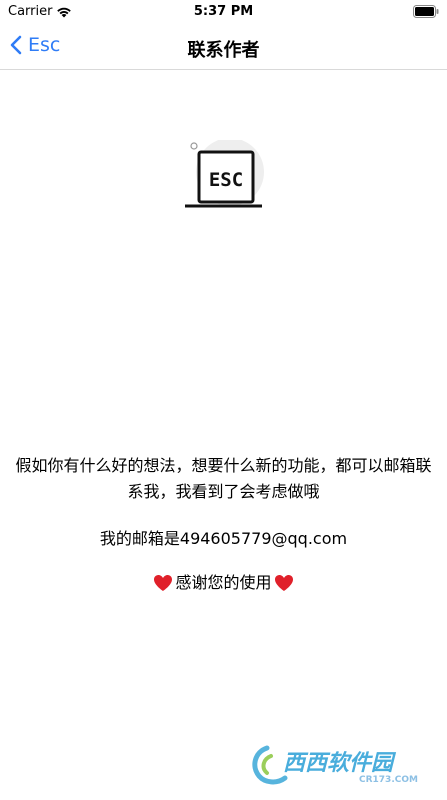 The height and width of the screenshot is (800, 447). I want to click on navigation-bar: Esc 联系作者, so click(223, 47).